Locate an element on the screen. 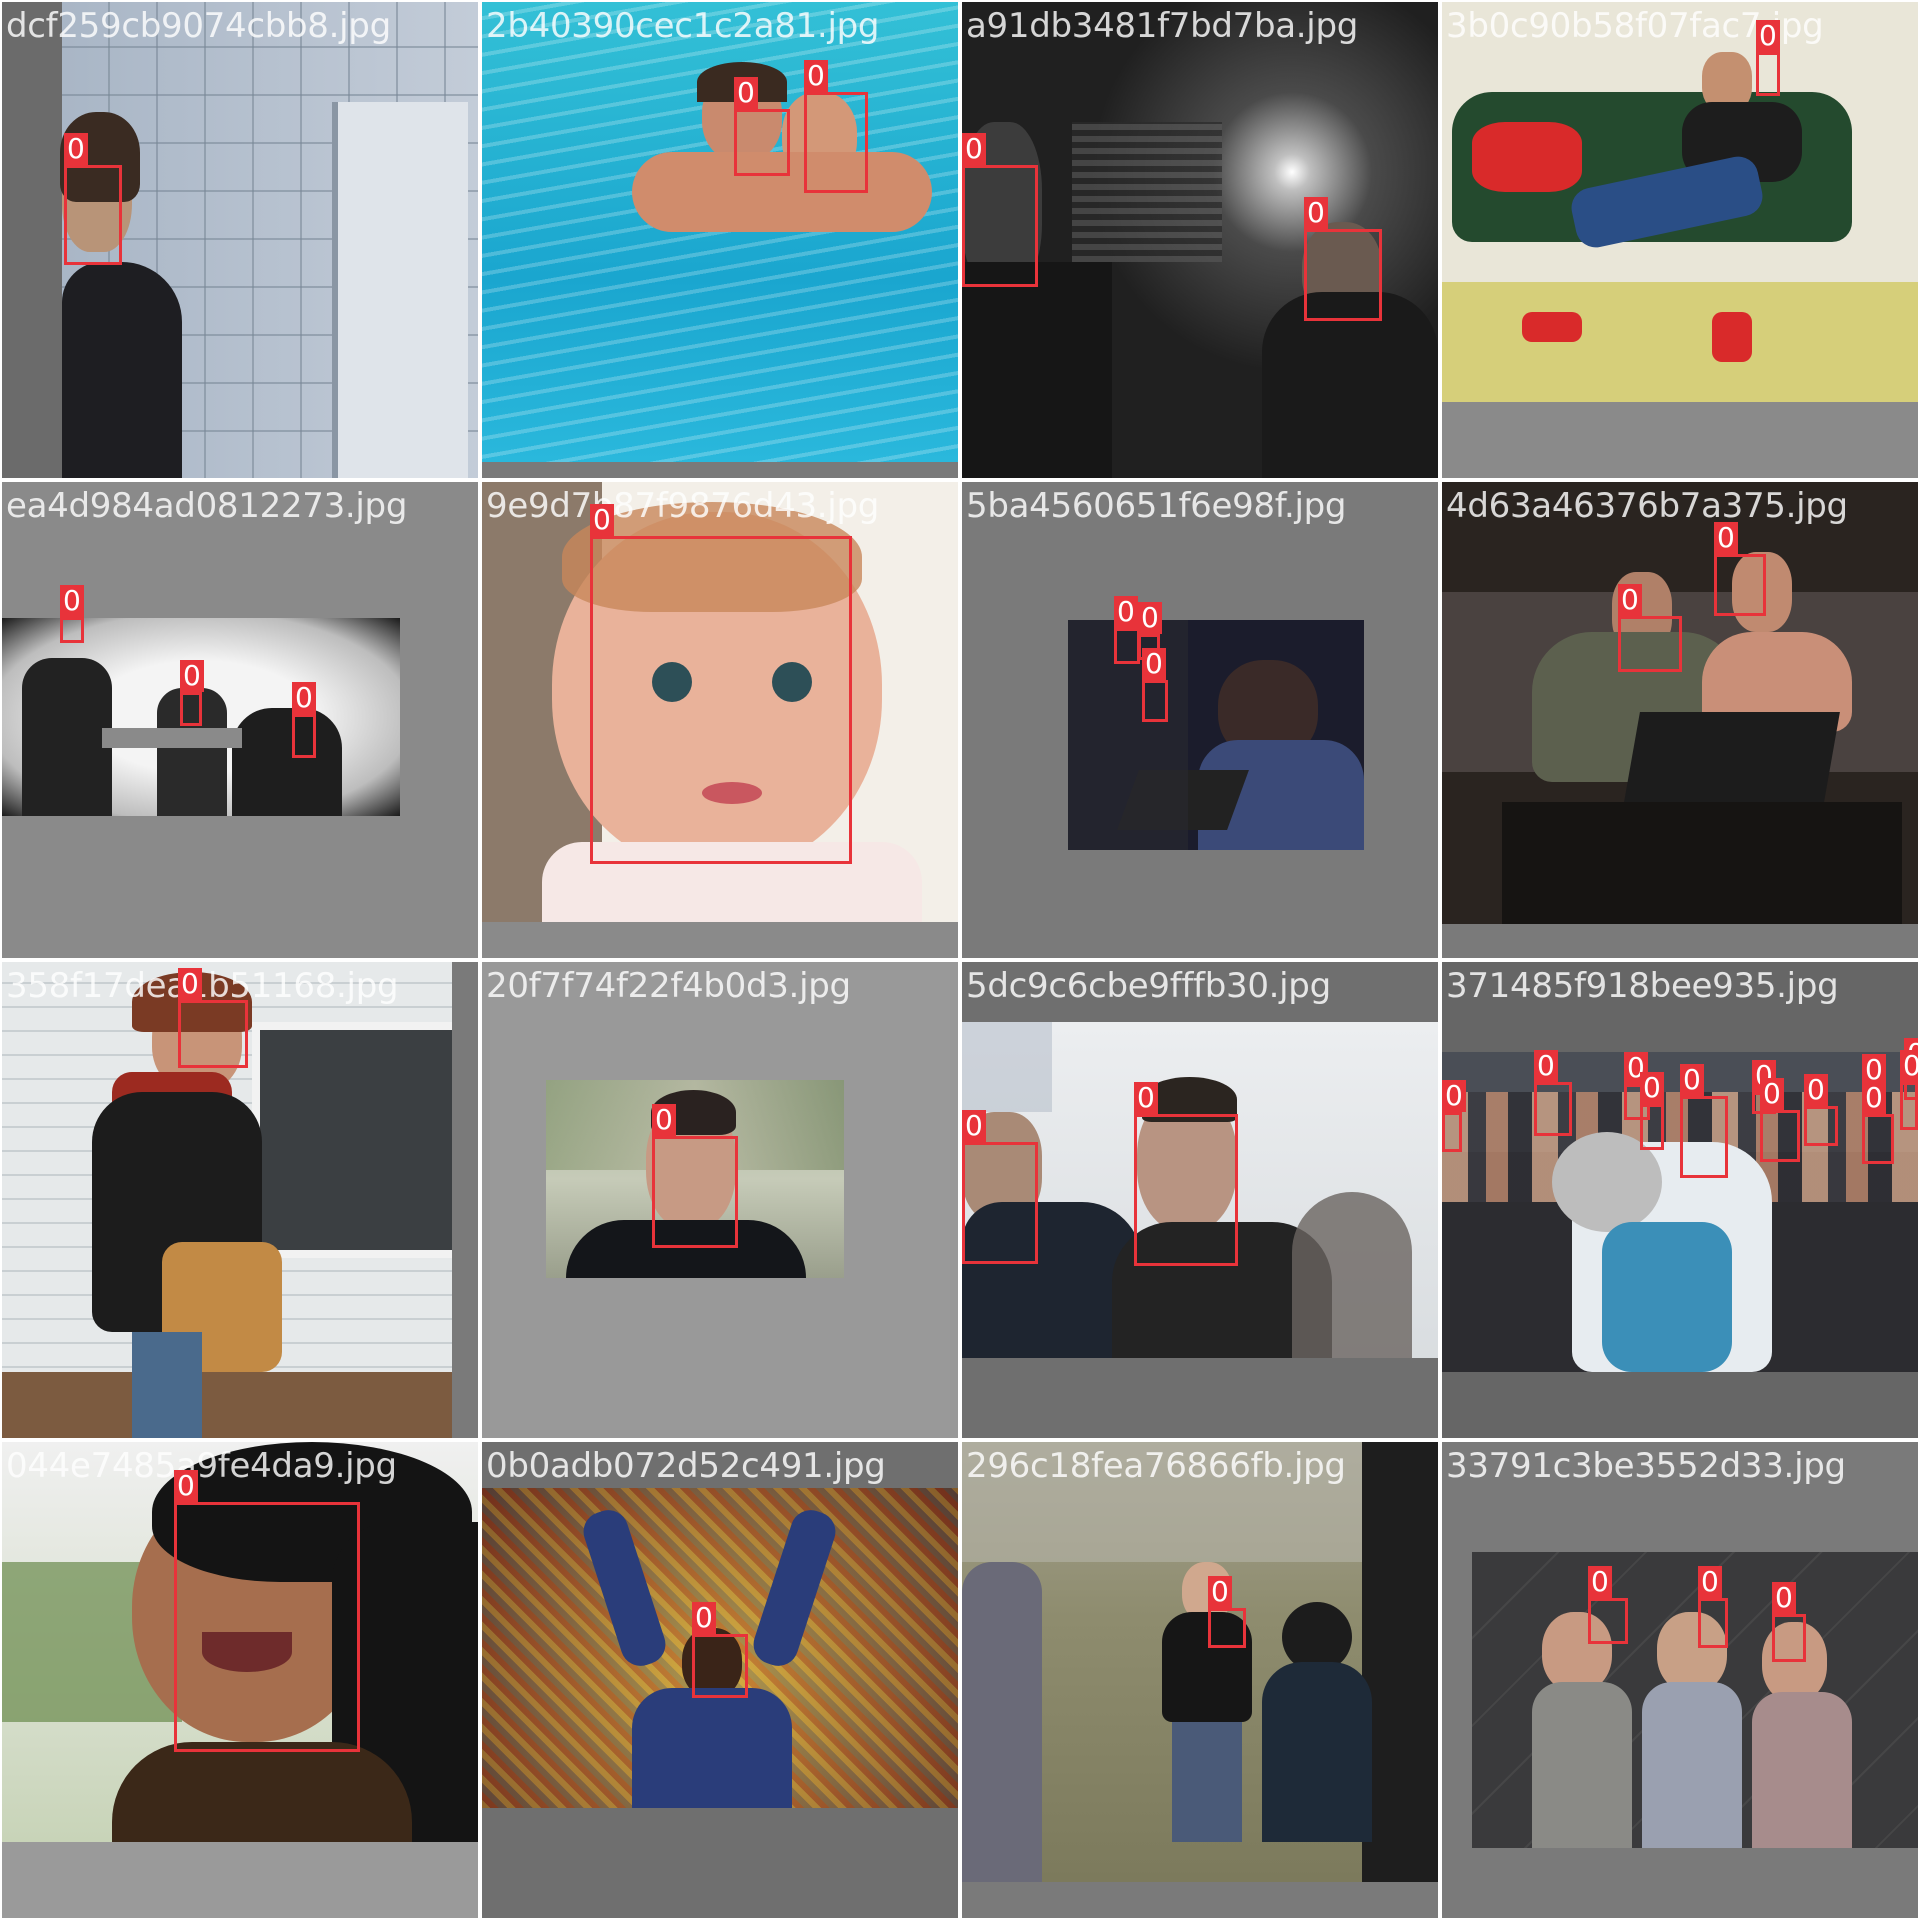  mosaic-tile-black-white-group: ea4d984ad0812273.jpg 0 0 0 is located at coordinates (240, 720).